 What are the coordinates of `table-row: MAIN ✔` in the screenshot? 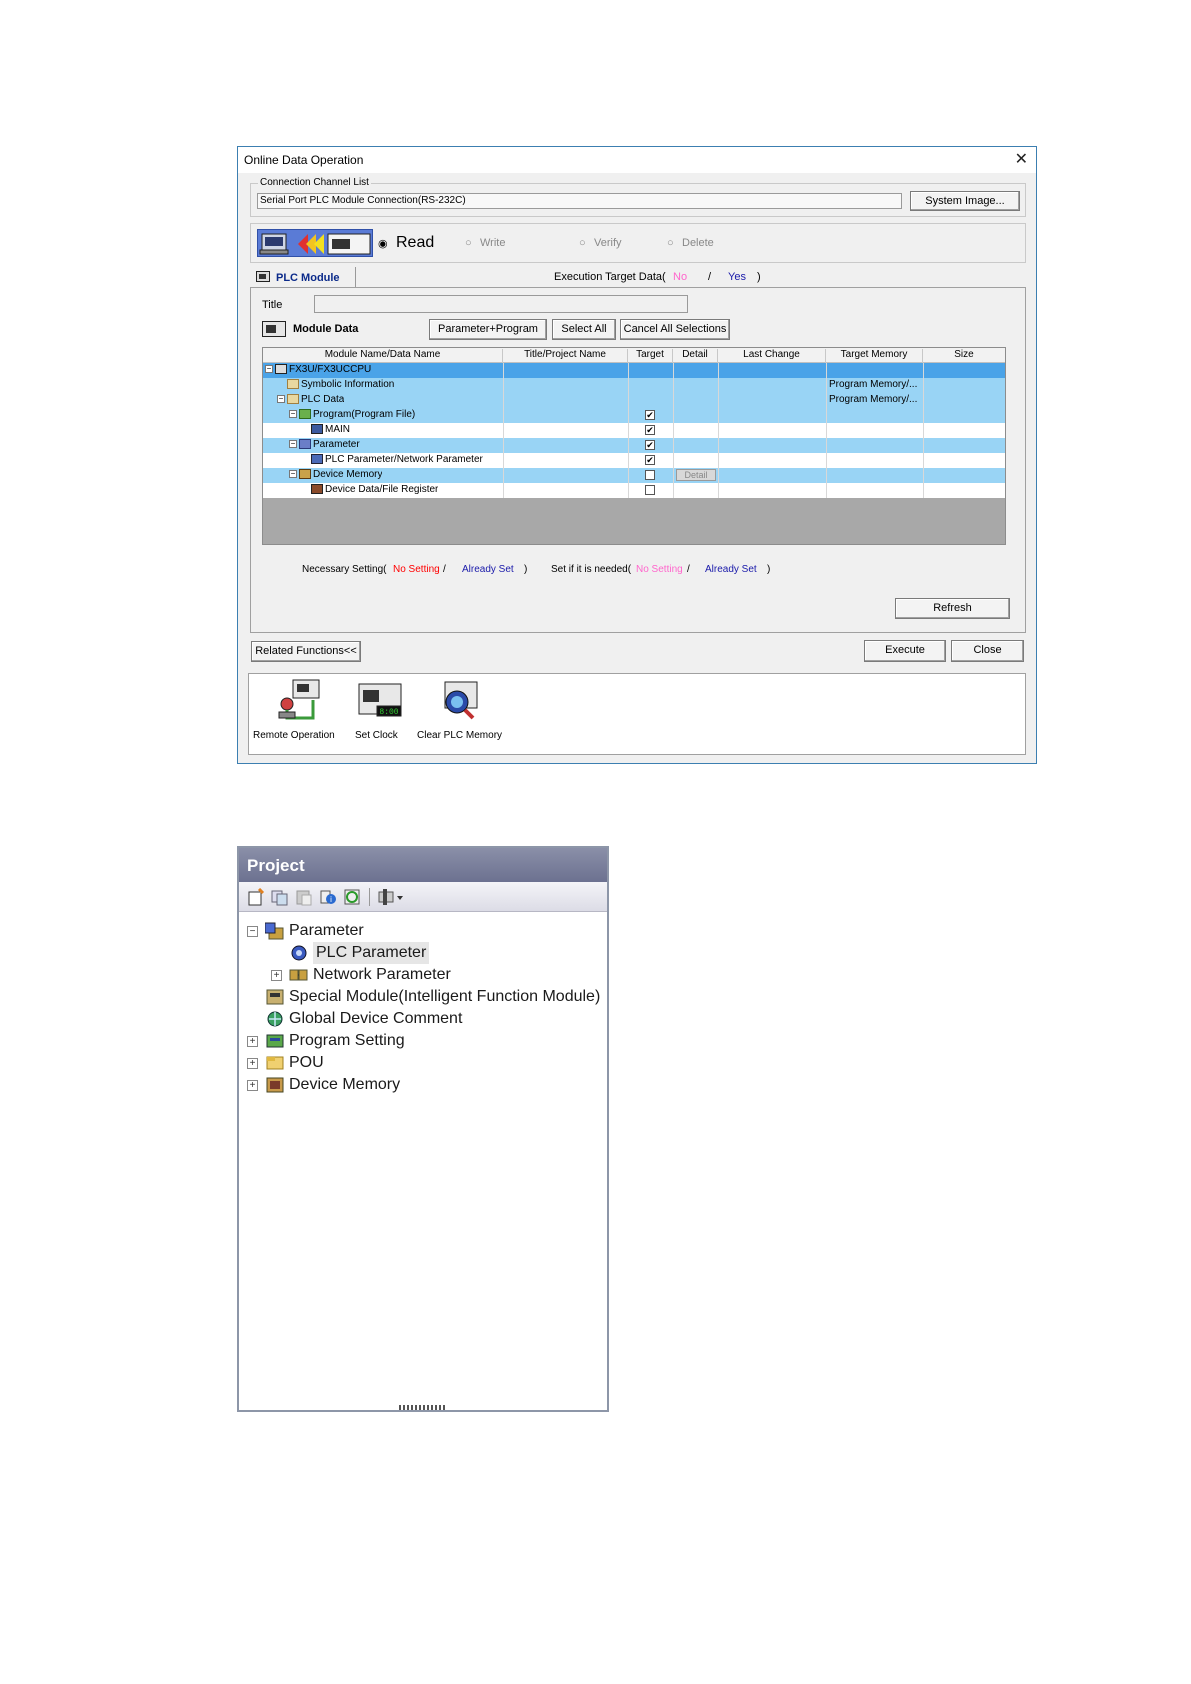 It's located at (634, 430).